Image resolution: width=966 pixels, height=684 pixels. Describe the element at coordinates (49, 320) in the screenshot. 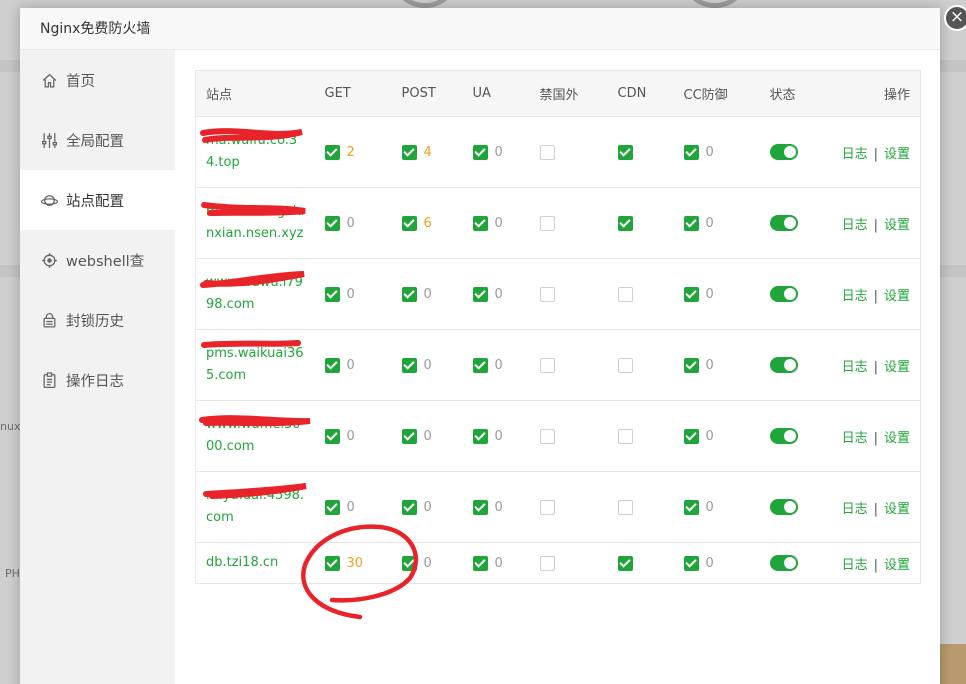

I see `lock-history-icon` at that location.